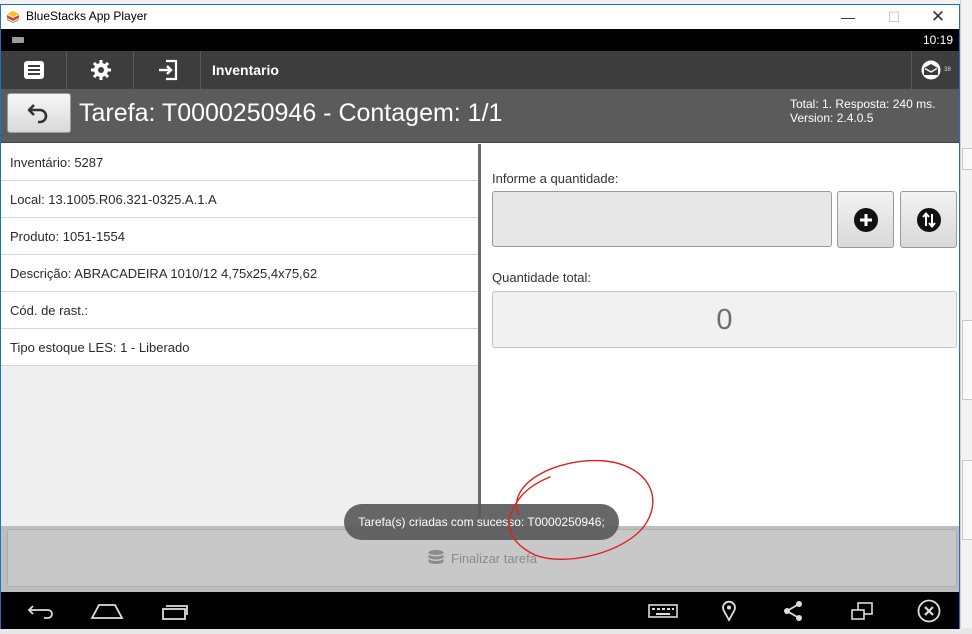 The width and height of the screenshot is (972, 634). What do you see at coordinates (245, 70) in the screenshot?
I see `toolbar-title: Inventario` at bounding box center [245, 70].